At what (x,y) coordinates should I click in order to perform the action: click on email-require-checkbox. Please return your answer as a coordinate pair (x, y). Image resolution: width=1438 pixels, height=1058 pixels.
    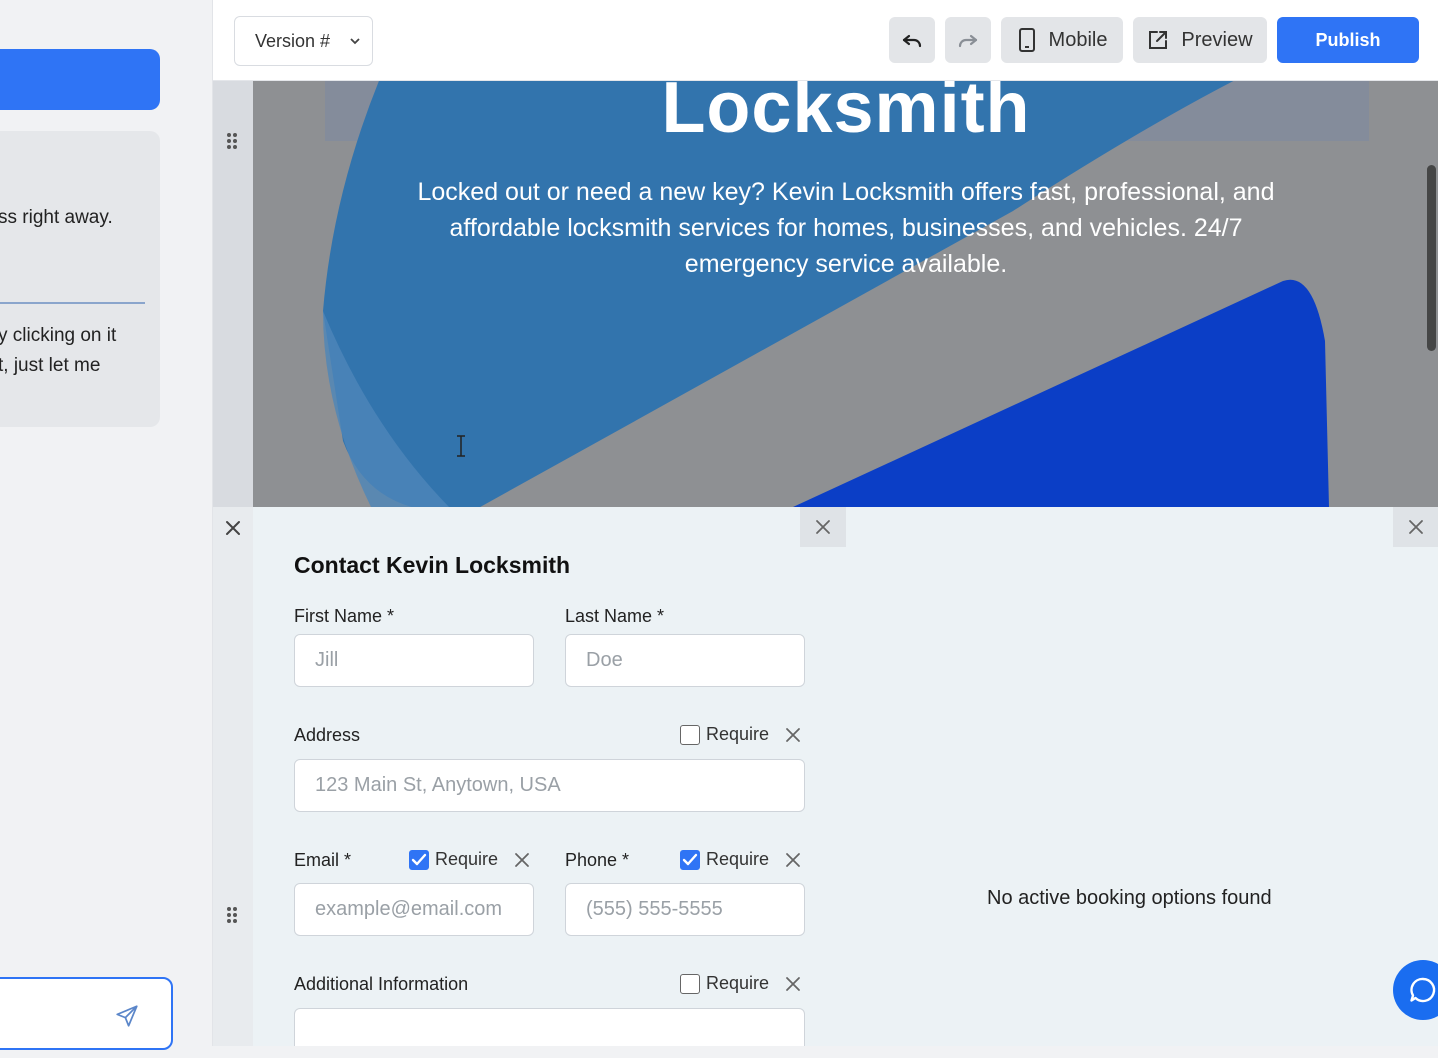
    Looking at the image, I should click on (419, 859).